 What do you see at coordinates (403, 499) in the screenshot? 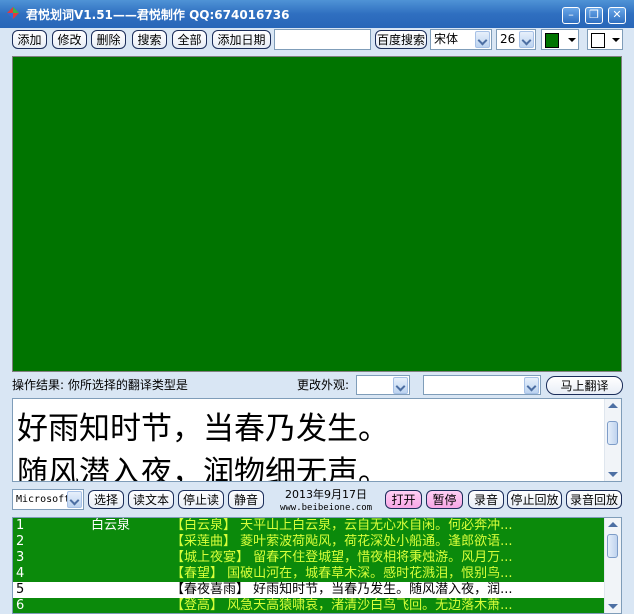
I see `open-button: 打开` at bounding box center [403, 499].